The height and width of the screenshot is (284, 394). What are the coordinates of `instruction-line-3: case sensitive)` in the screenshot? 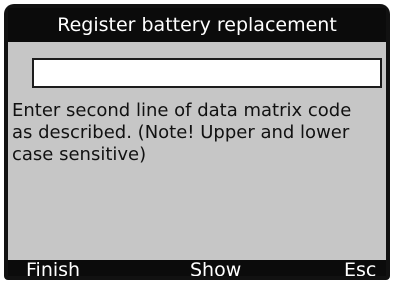 It's located at (79, 154).